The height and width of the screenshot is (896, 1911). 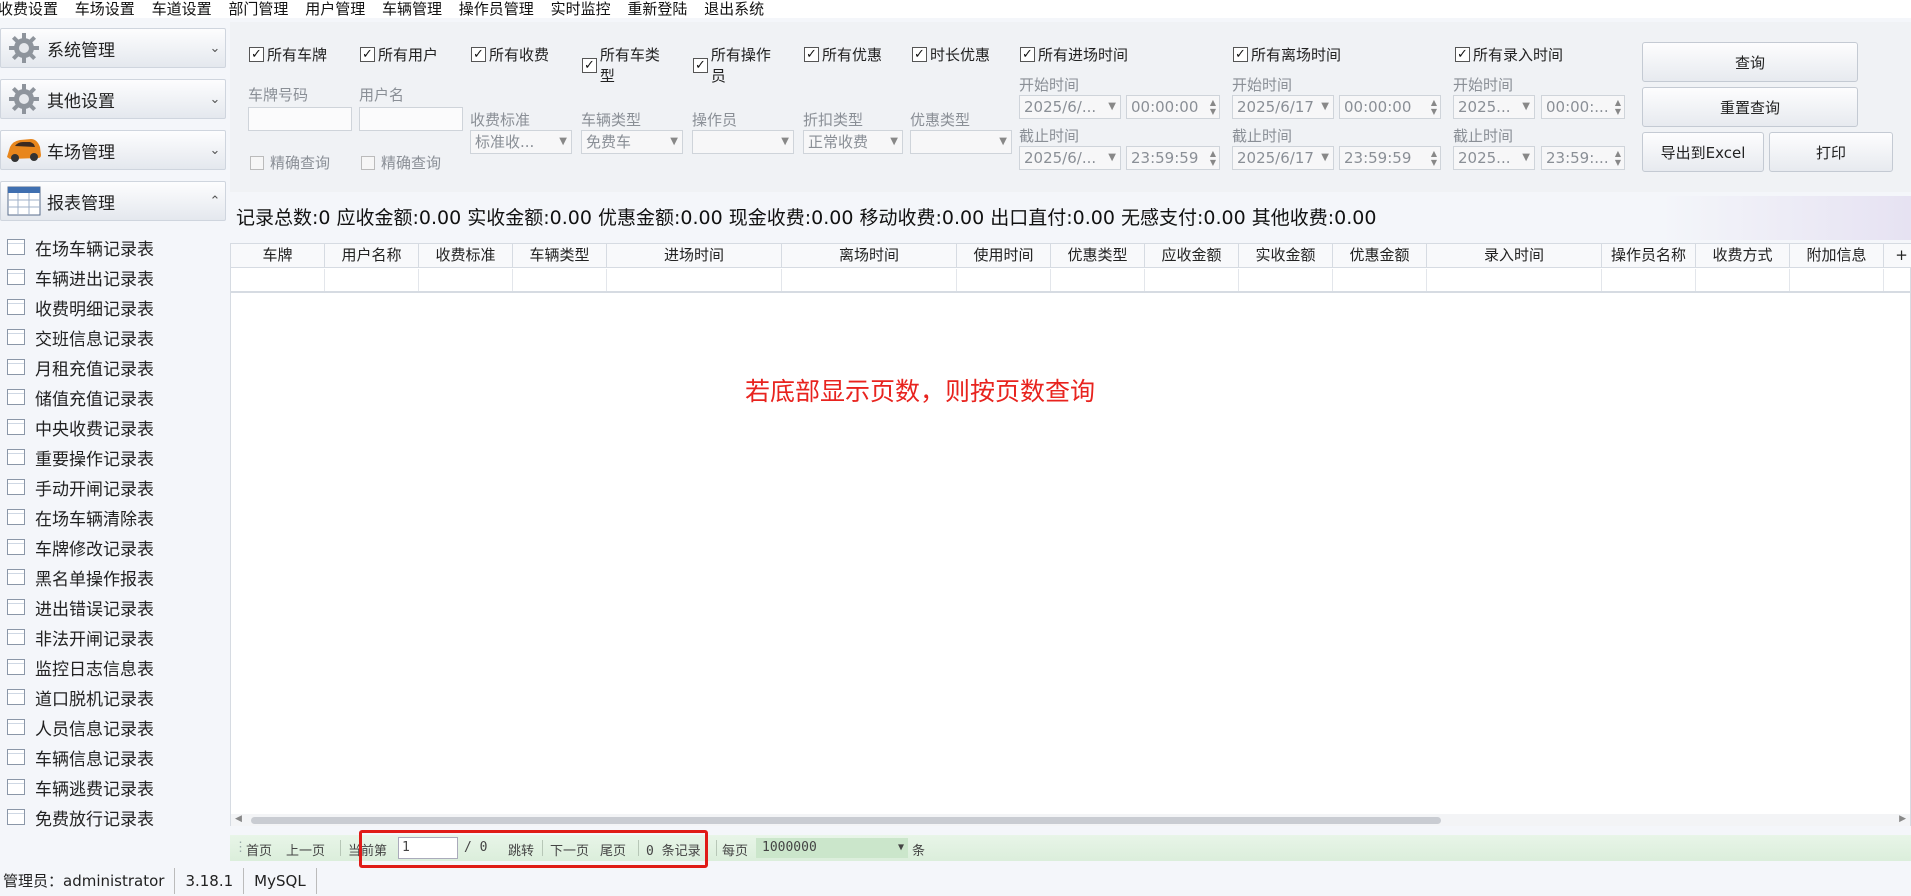 What do you see at coordinates (113, 48) in the screenshot?
I see `sidebar-group-system: 系统管理 ⌄` at bounding box center [113, 48].